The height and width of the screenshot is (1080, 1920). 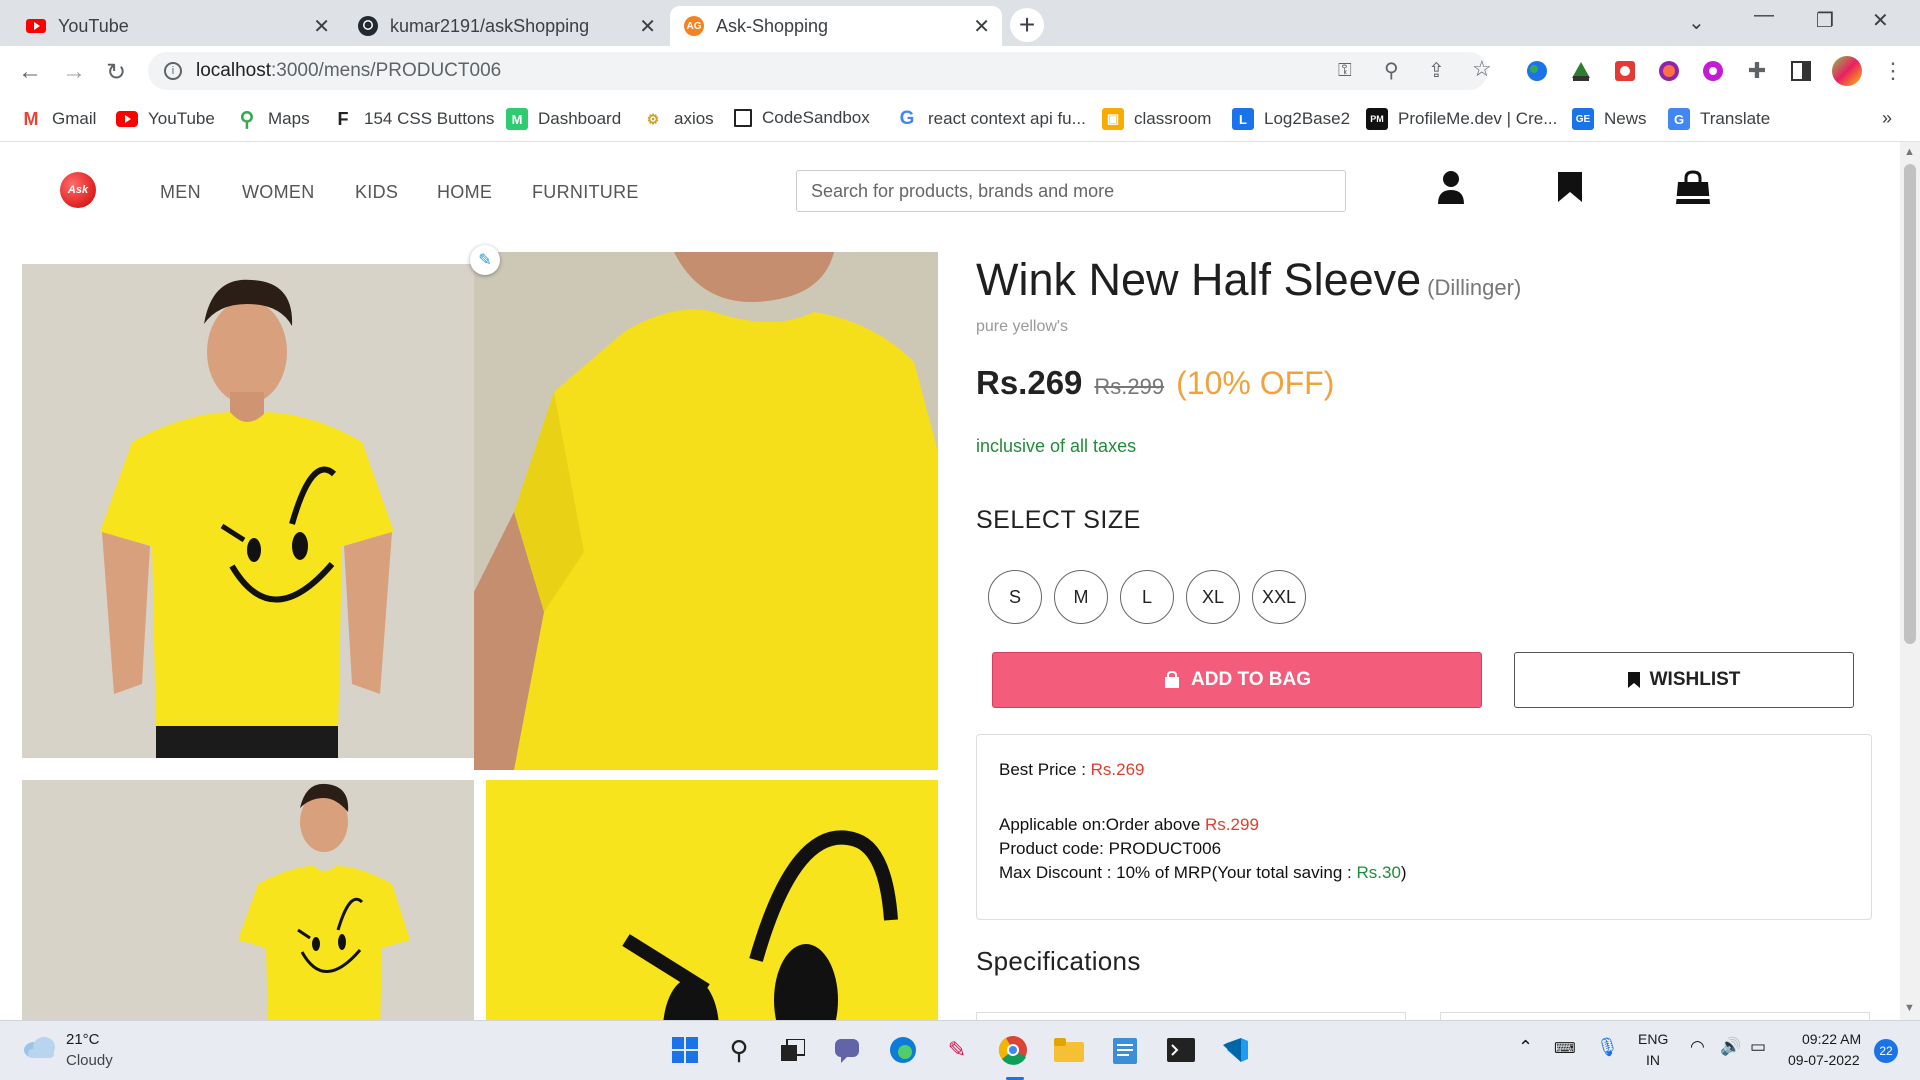 I want to click on site-info-icon: i, so click(x=173, y=71).